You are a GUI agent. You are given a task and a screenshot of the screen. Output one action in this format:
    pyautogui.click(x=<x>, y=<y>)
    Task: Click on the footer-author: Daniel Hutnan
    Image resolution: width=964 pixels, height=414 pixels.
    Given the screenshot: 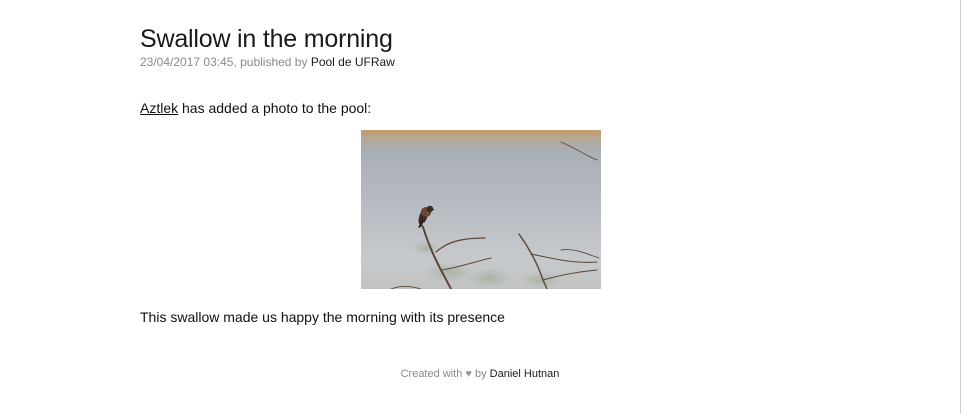 What is the action you would take?
    pyautogui.click(x=524, y=374)
    